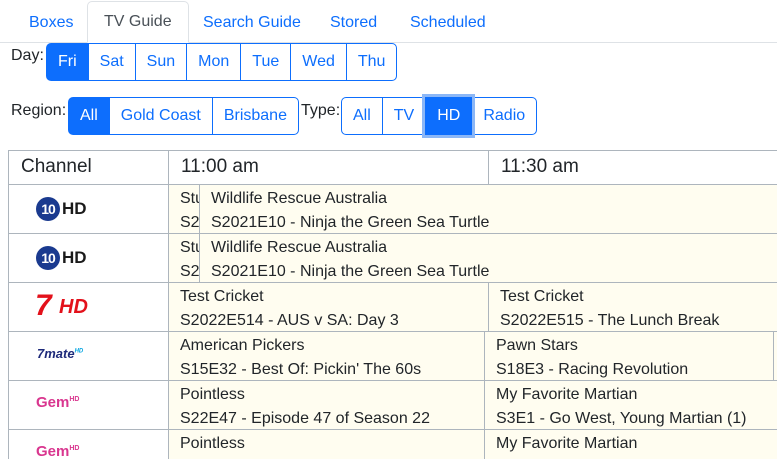 The height and width of the screenshot is (459, 777). Describe the element at coordinates (301, 369) in the screenshot. I see `program-episode: S15E32 - Best Of: Pickin' The 60s` at that location.